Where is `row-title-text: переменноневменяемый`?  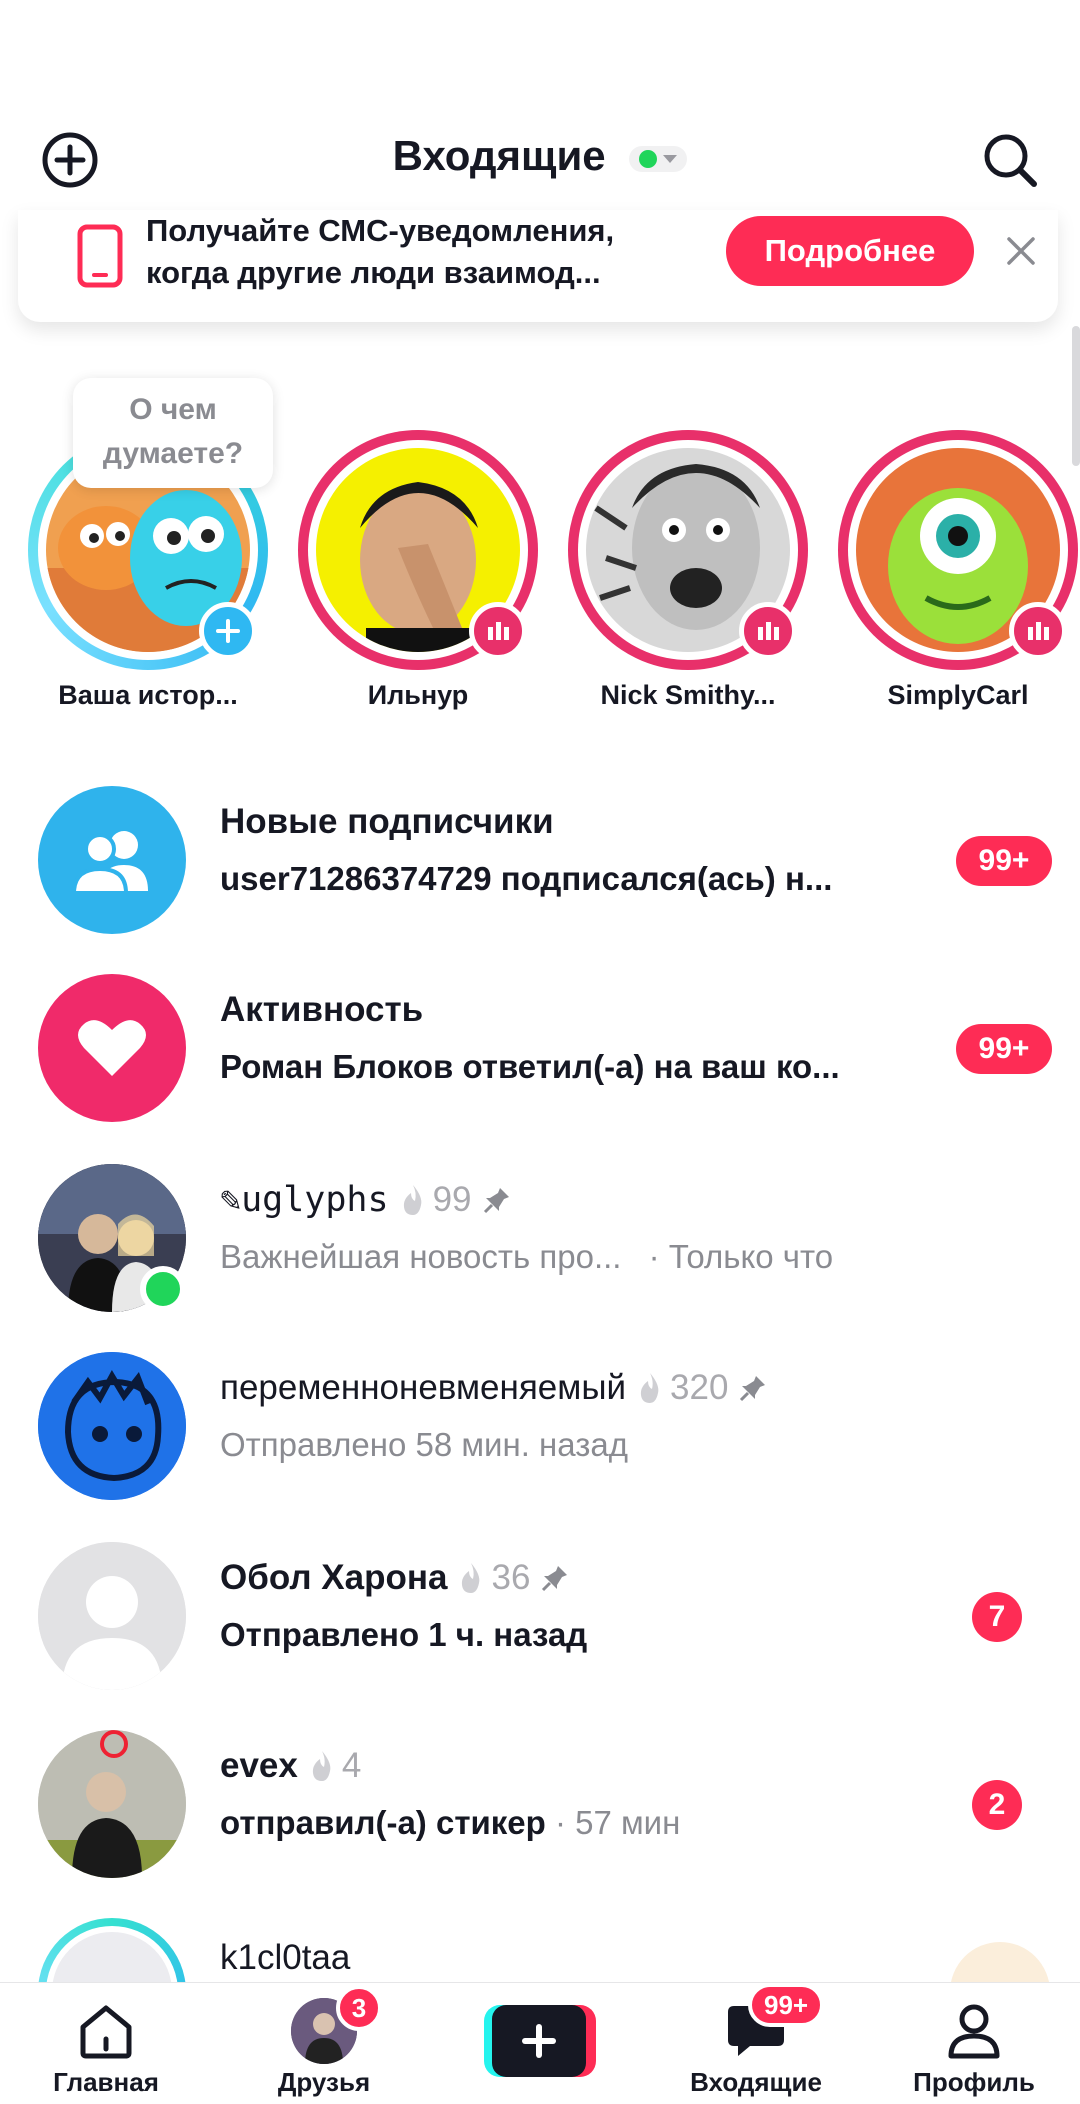
row-title-text: переменноневменяемый is located at coordinates (423, 1387).